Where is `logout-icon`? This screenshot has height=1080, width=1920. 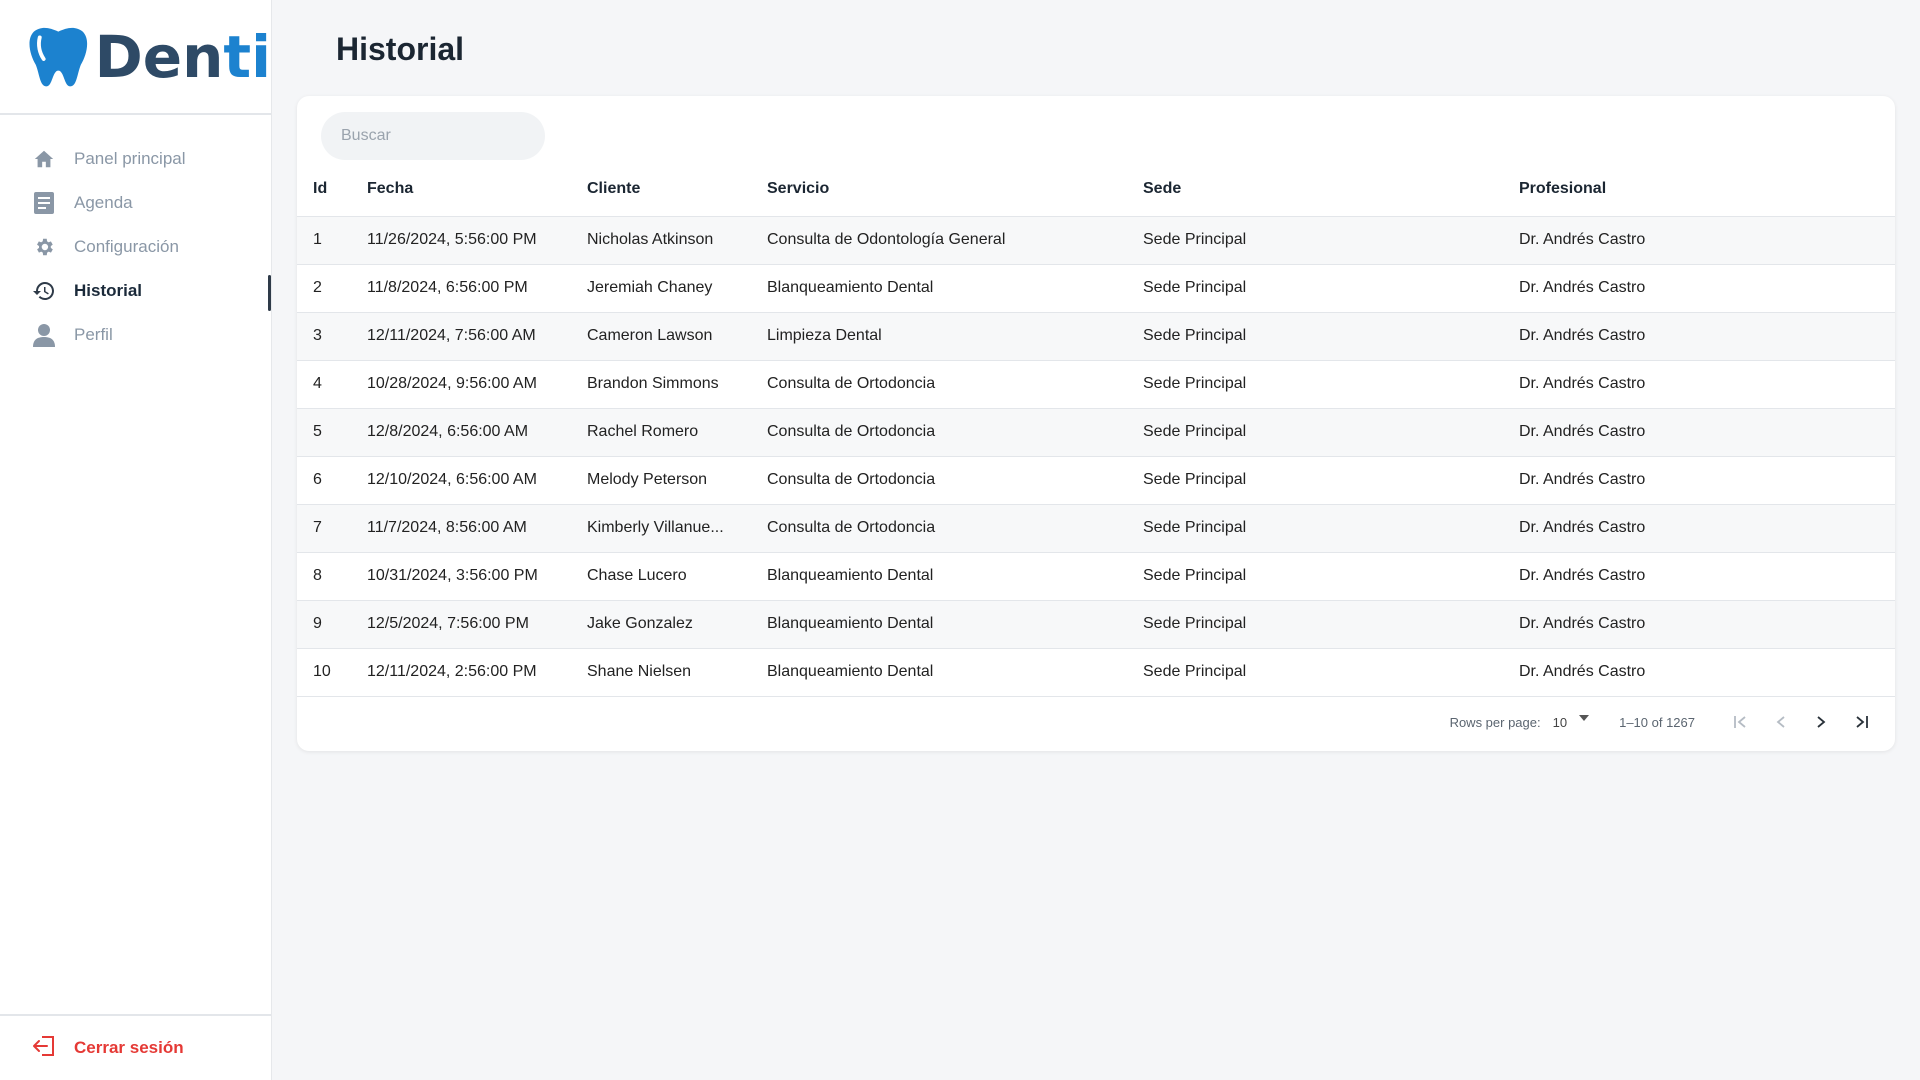 logout-icon is located at coordinates (44, 1048).